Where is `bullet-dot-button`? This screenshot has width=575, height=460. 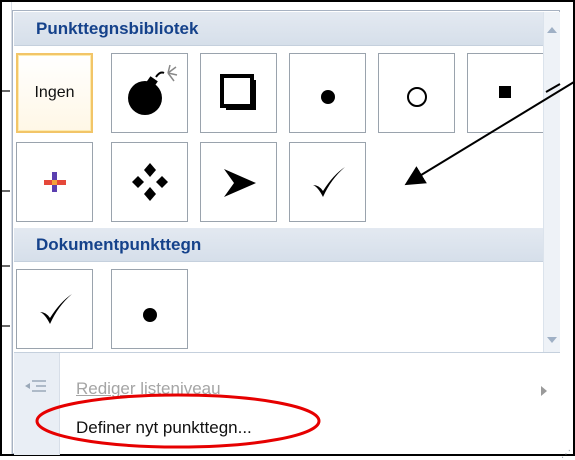
bullet-dot-button is located at coordinates (327, 93).